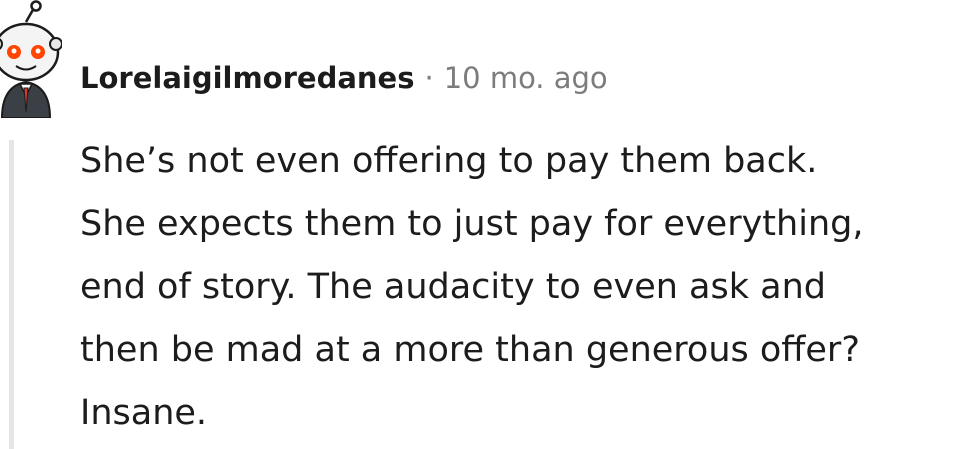 This screenshot has height=449, width=976. Describe the element at coordinates (247, 78) in the screenshot. I see `username-link: Lorelaigilmoredanes` at that location.